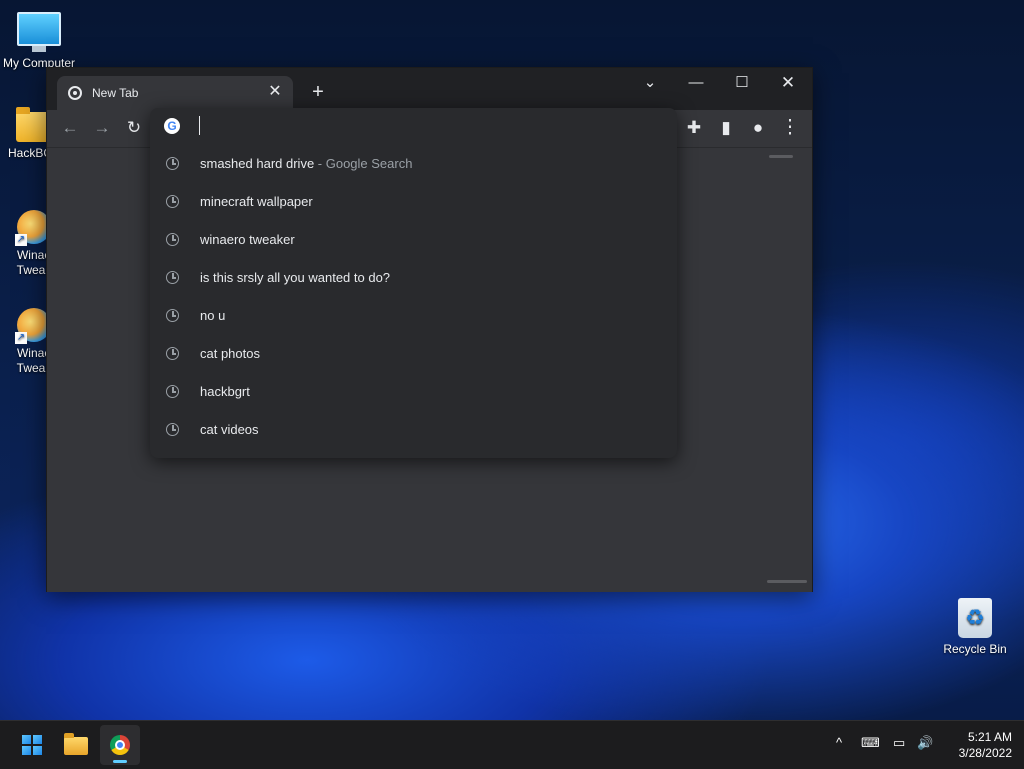  Describe the element at coordinates (102, 128) in the screenshot. I see `forward-button: →` at that location.